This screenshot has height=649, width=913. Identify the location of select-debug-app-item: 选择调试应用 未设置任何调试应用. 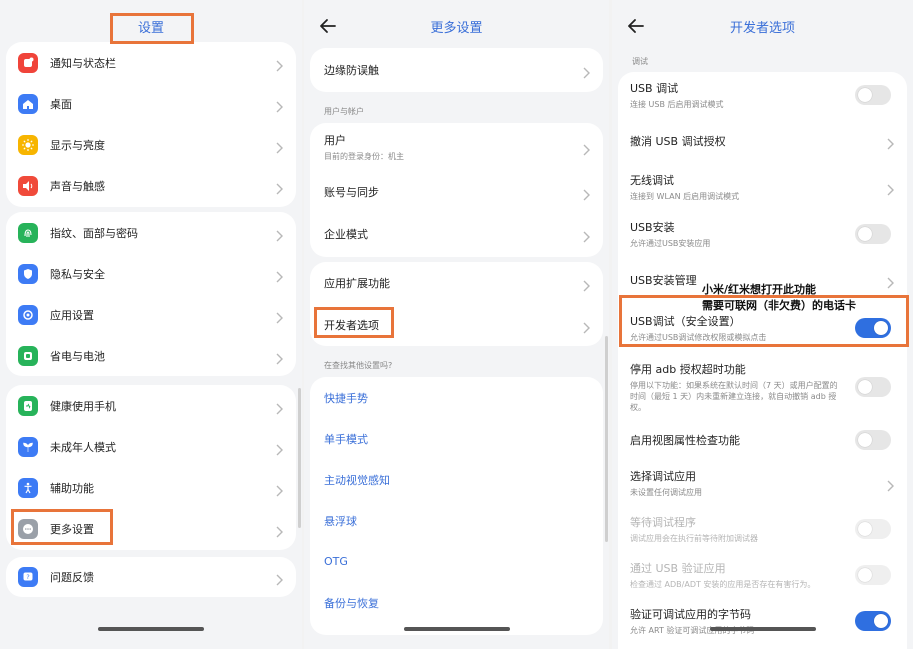
(762, 483).